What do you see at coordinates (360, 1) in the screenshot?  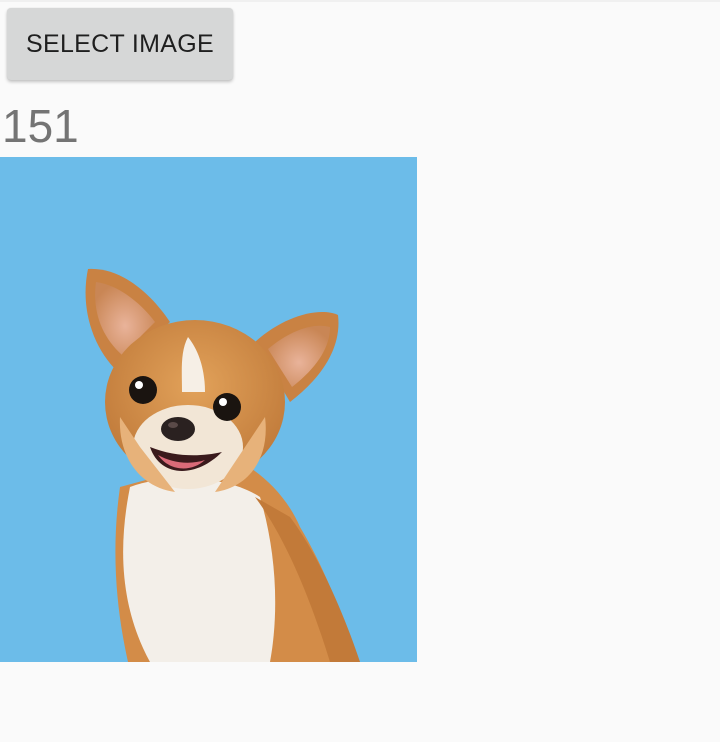 I see `status-divider` at bounding box center [360, 1].